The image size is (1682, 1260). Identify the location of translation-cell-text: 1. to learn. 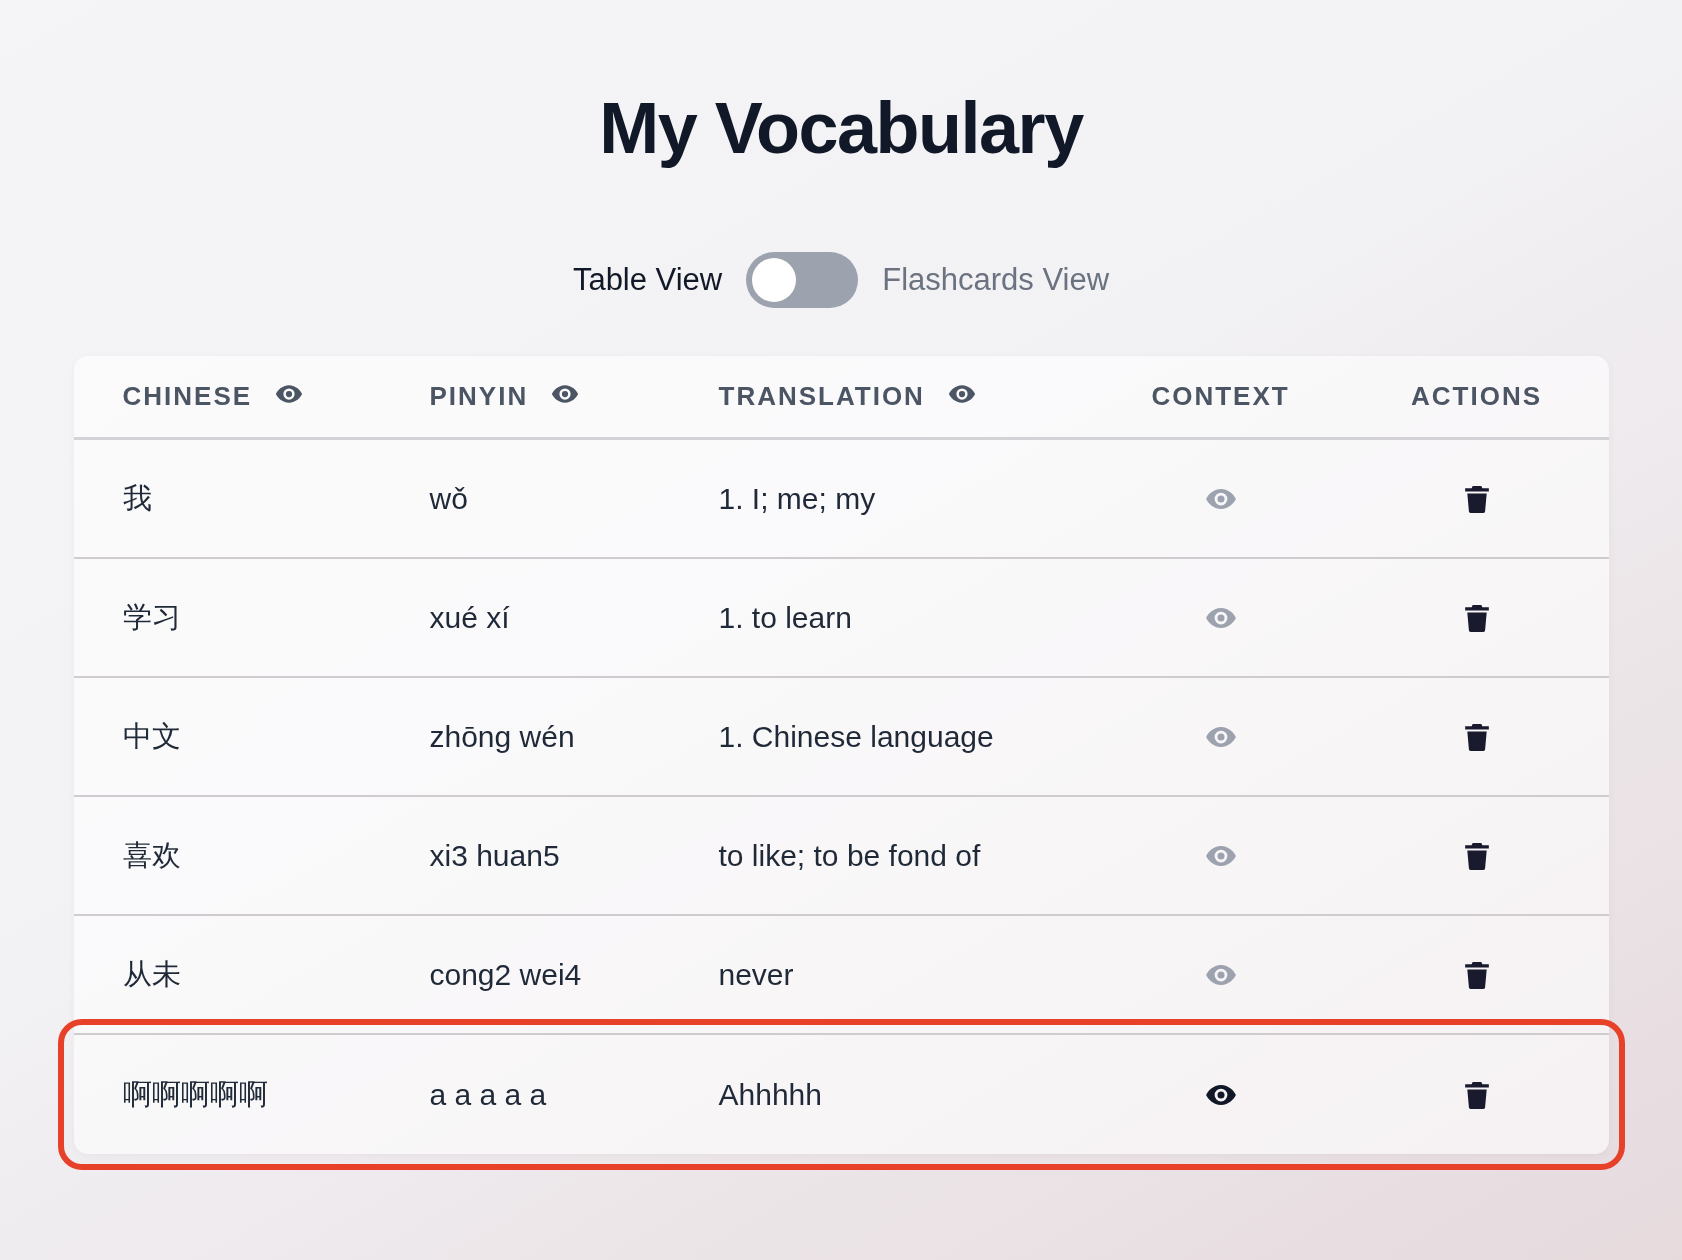
(785, 618).